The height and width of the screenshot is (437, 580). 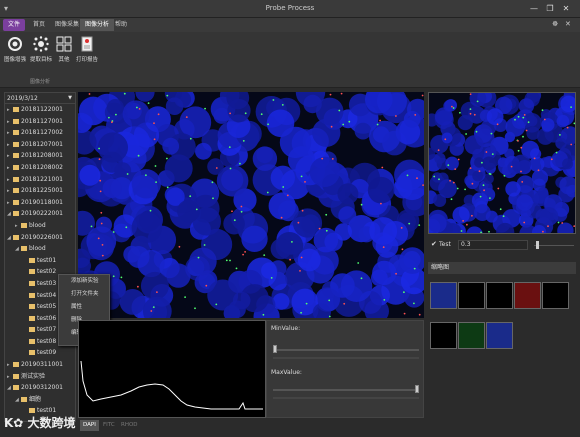 What do you see at coordinates (121, 25) in the screenshot?
I see `tab-help: 帮助` at bounding box center [121, 25].